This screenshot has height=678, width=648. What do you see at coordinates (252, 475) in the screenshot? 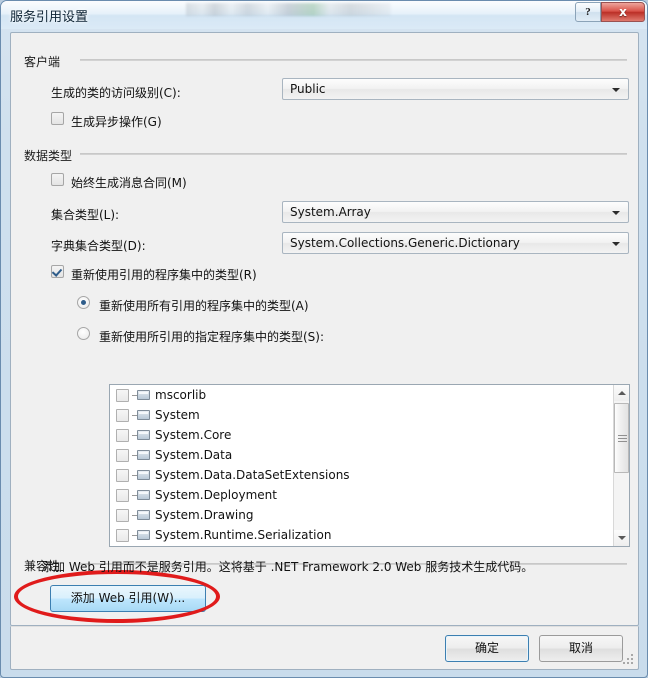
I see `assembly-name: System.Data.DataSetExtensions` at bounding box center [252, 475].